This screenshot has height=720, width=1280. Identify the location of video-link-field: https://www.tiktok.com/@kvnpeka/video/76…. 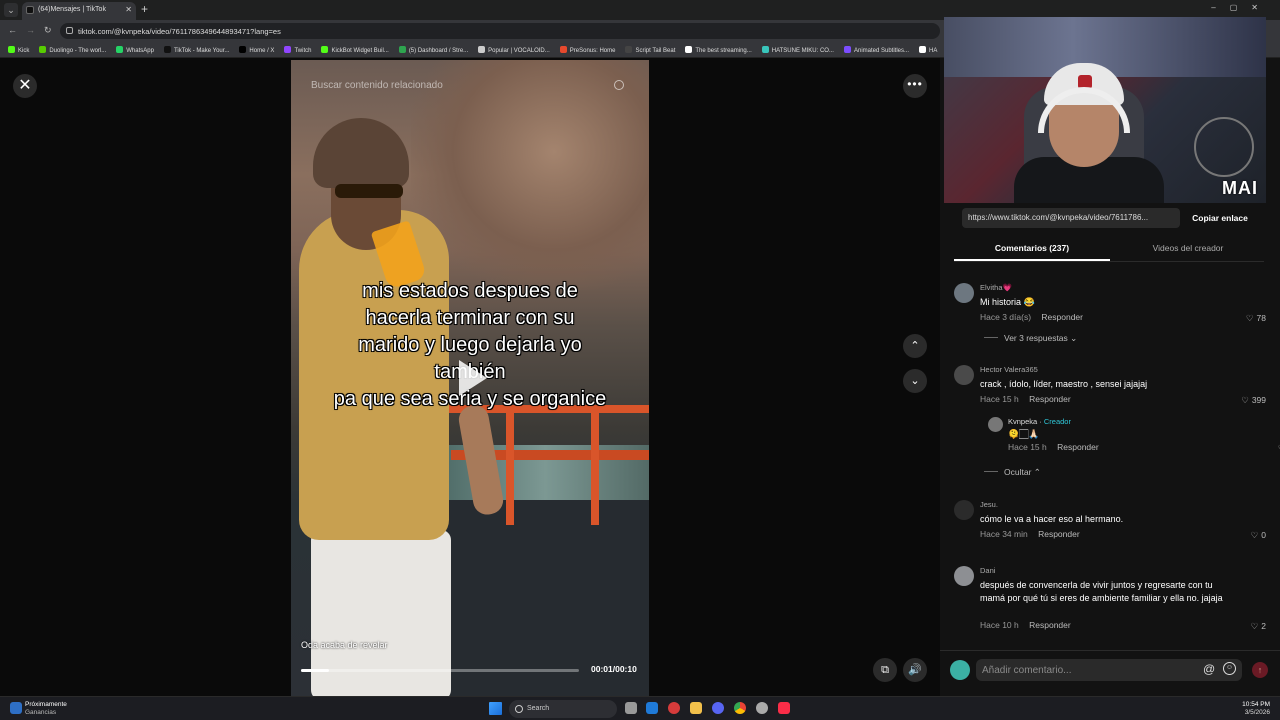
(1071, 218).